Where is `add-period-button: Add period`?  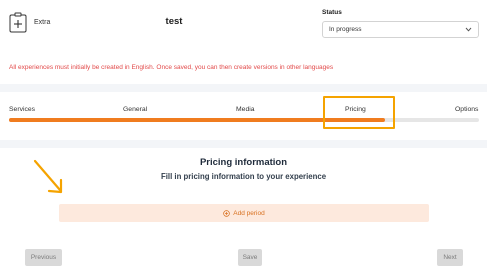 add-period-button: Add period is located at coordinates (244, 213).